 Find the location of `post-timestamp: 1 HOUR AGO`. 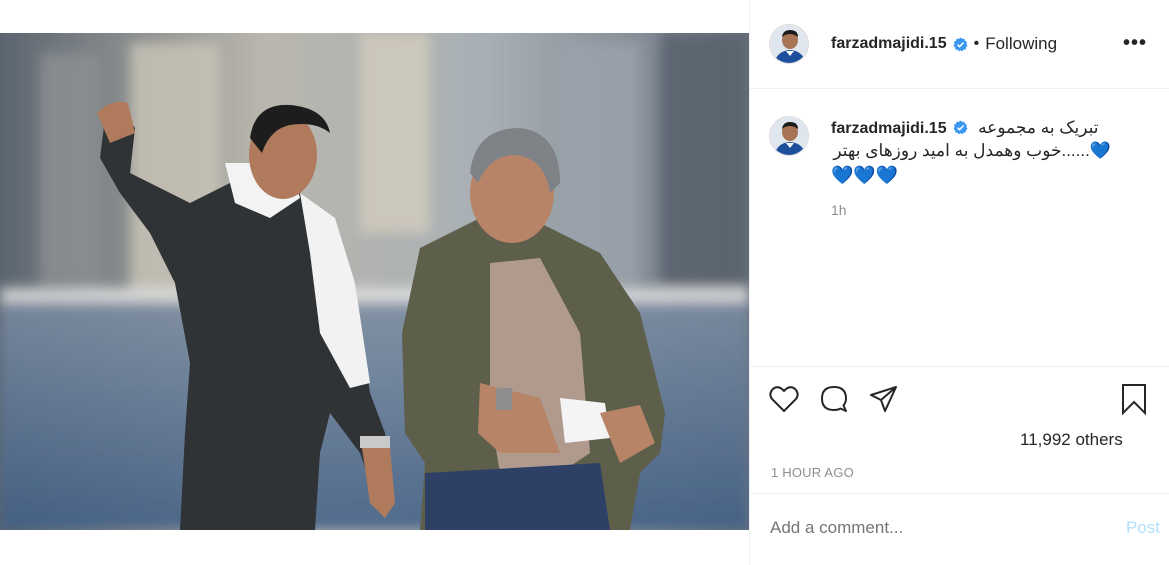

post-timestamp: 1 HOUR AGO is located at coordinates (812, 472).